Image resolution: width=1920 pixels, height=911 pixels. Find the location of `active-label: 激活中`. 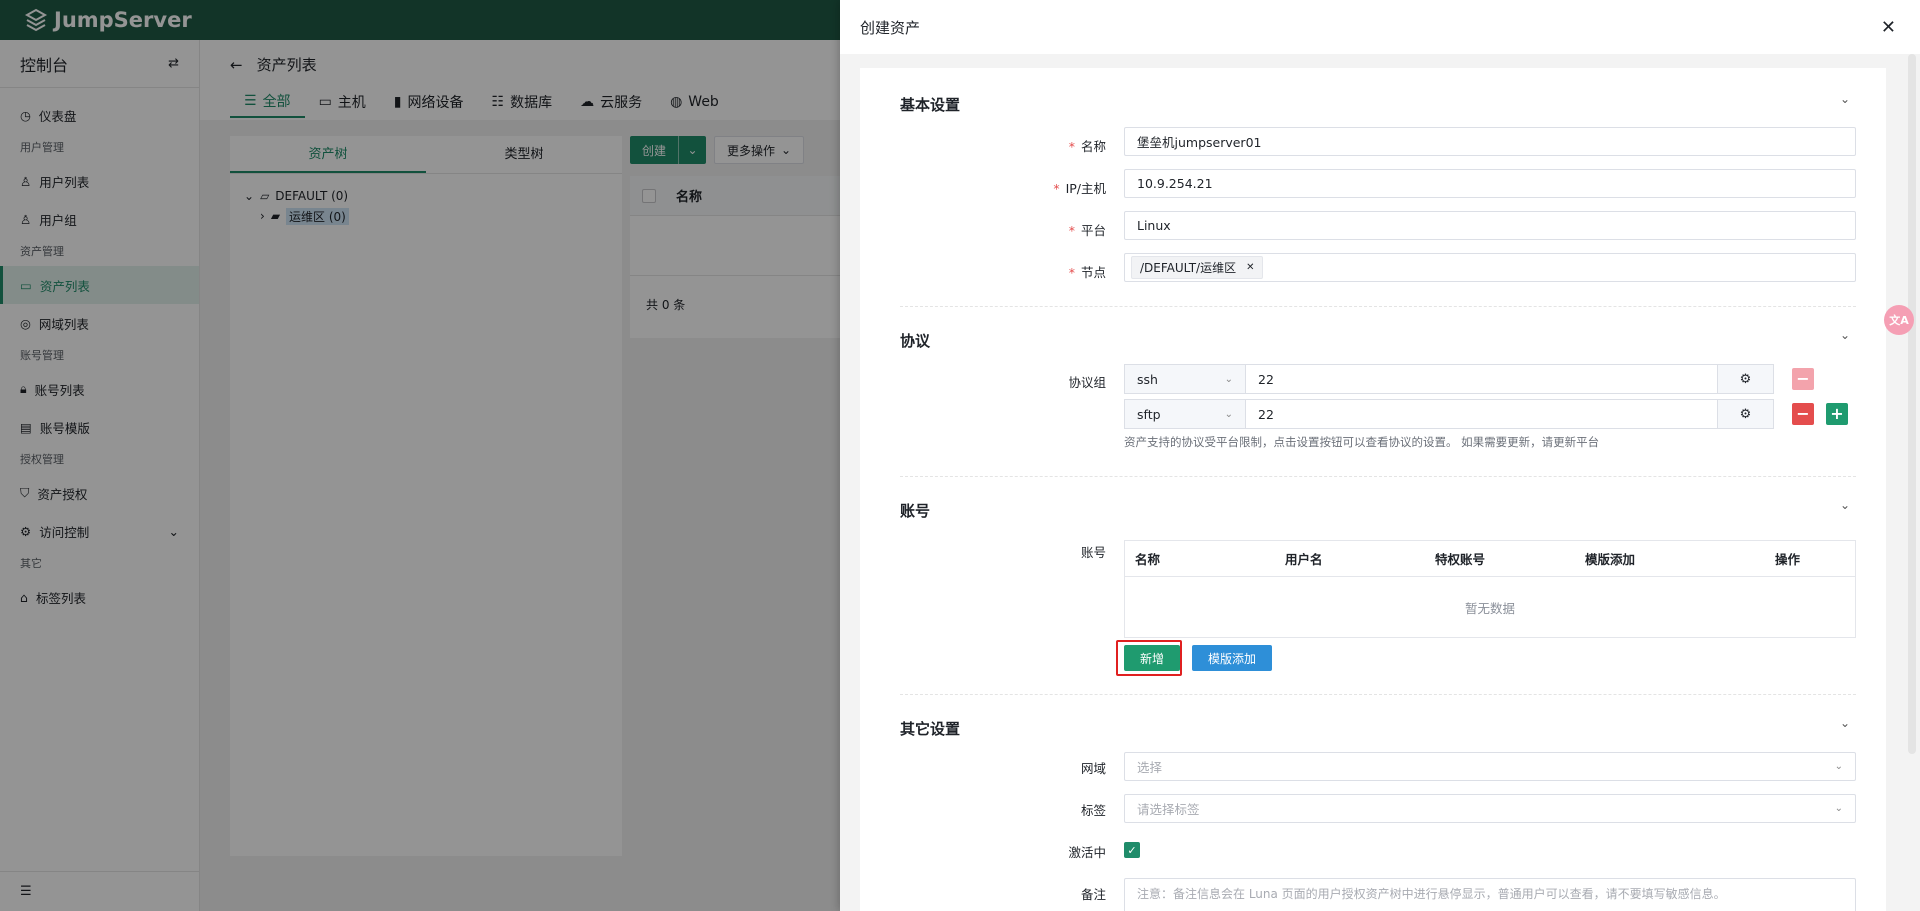

active-label: 激活中 is located at coordinates (1087, 852).